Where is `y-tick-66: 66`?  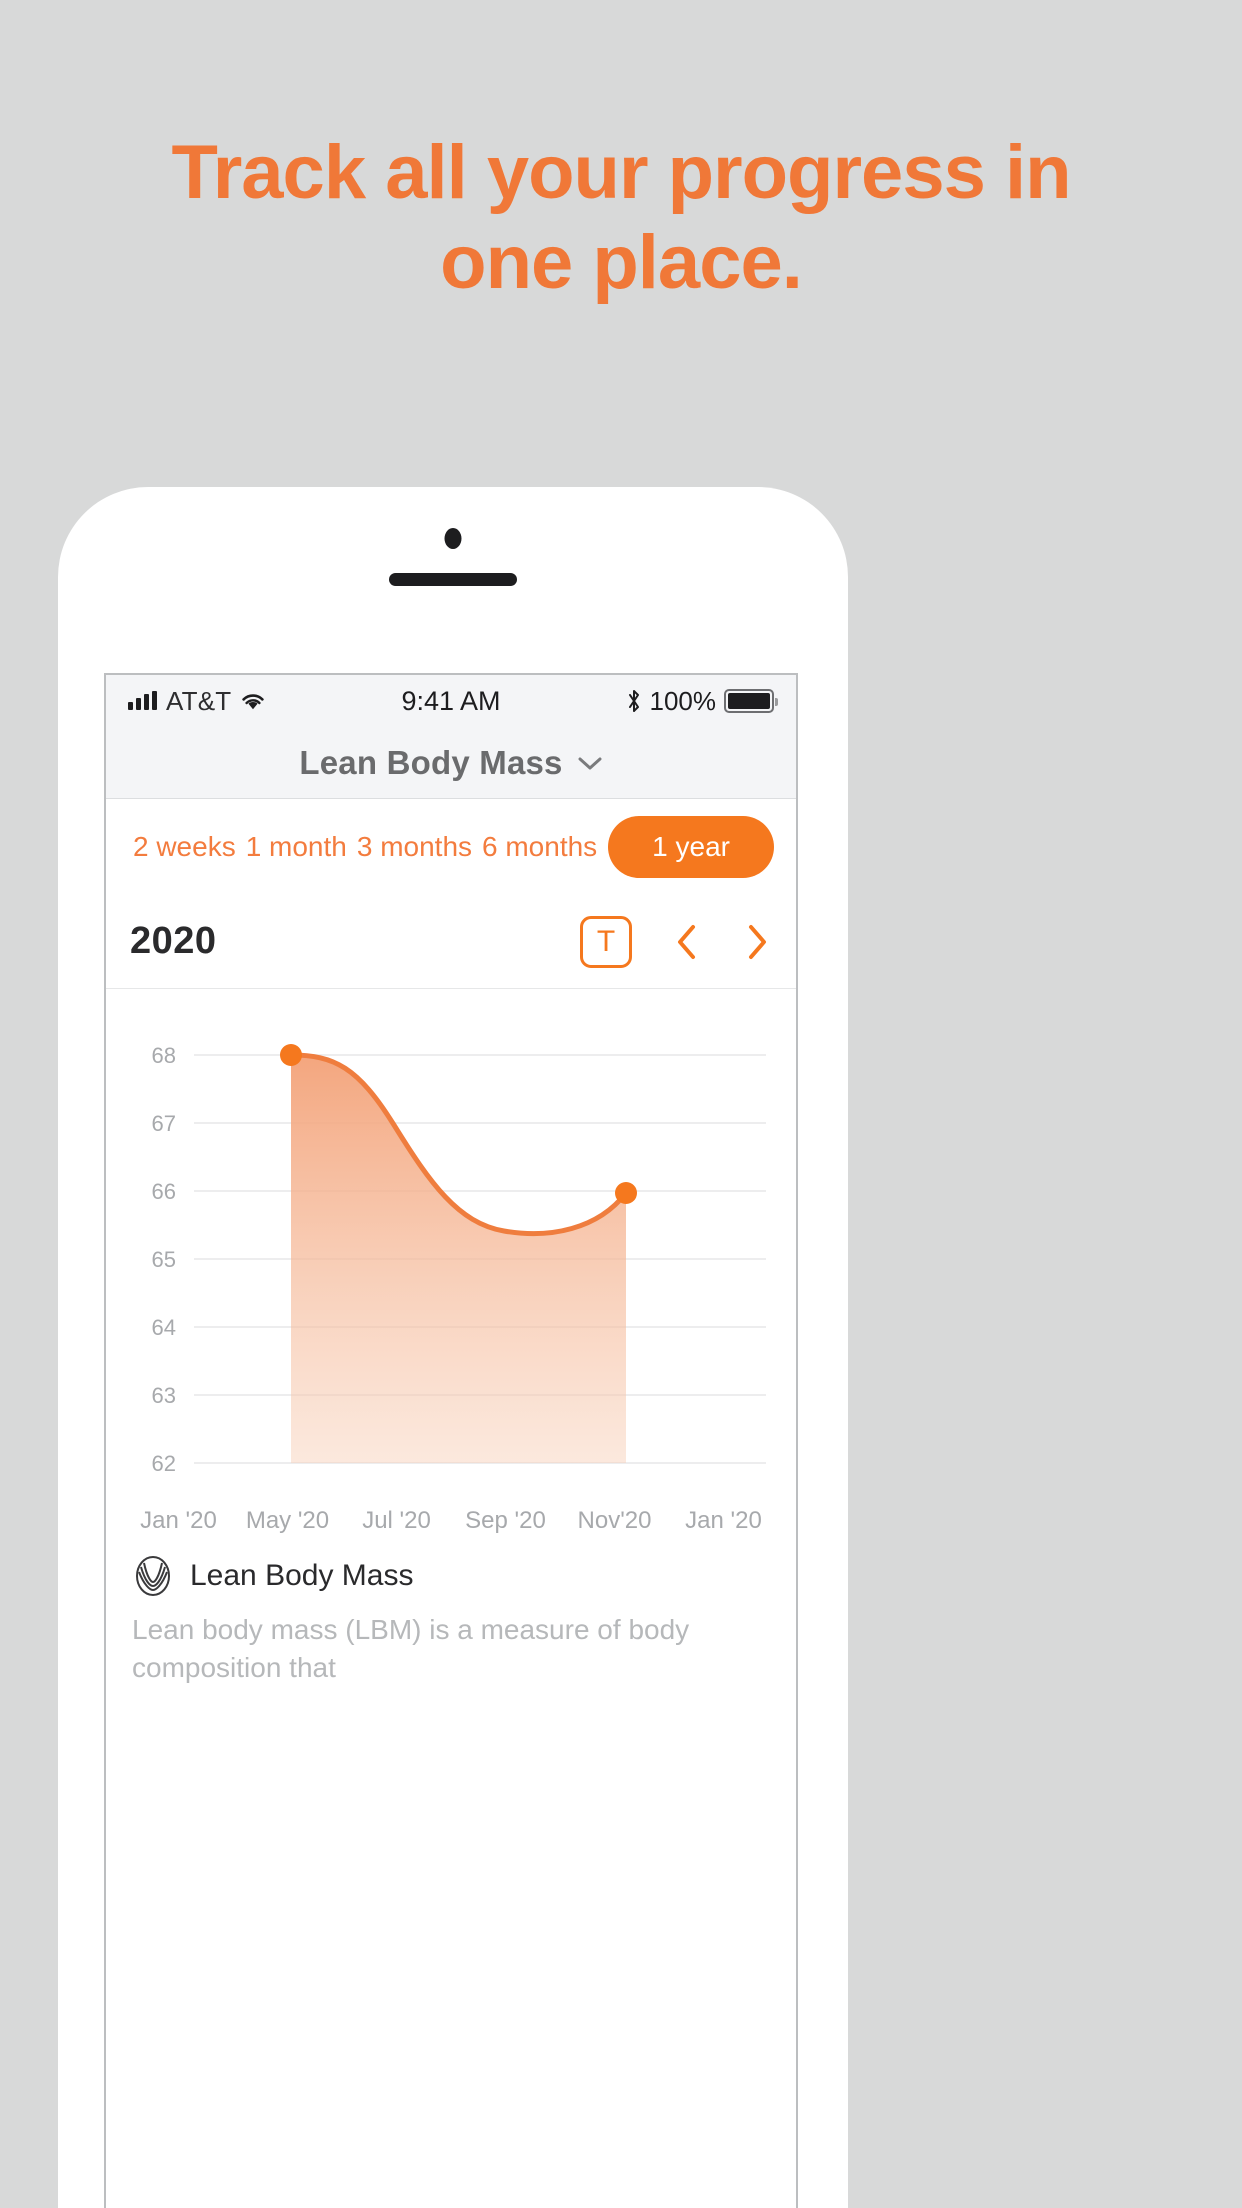 y-tick-66: 66 is located at coordinates (164, 1191).